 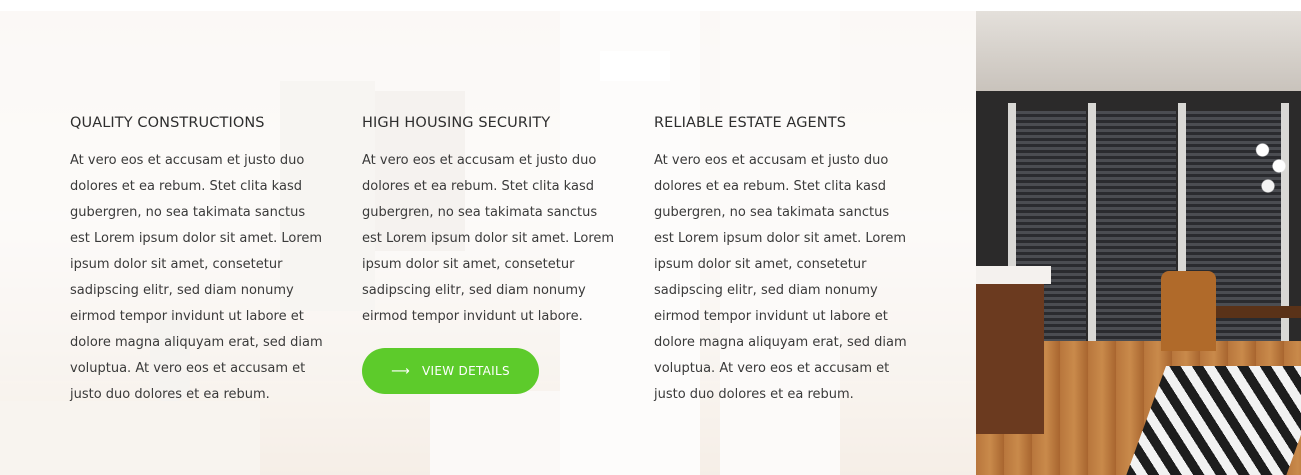 What do you see at coordinates (1273, 166) in the screenshot?
I see `photo-chandelier` at bounding box center [1273, 166].